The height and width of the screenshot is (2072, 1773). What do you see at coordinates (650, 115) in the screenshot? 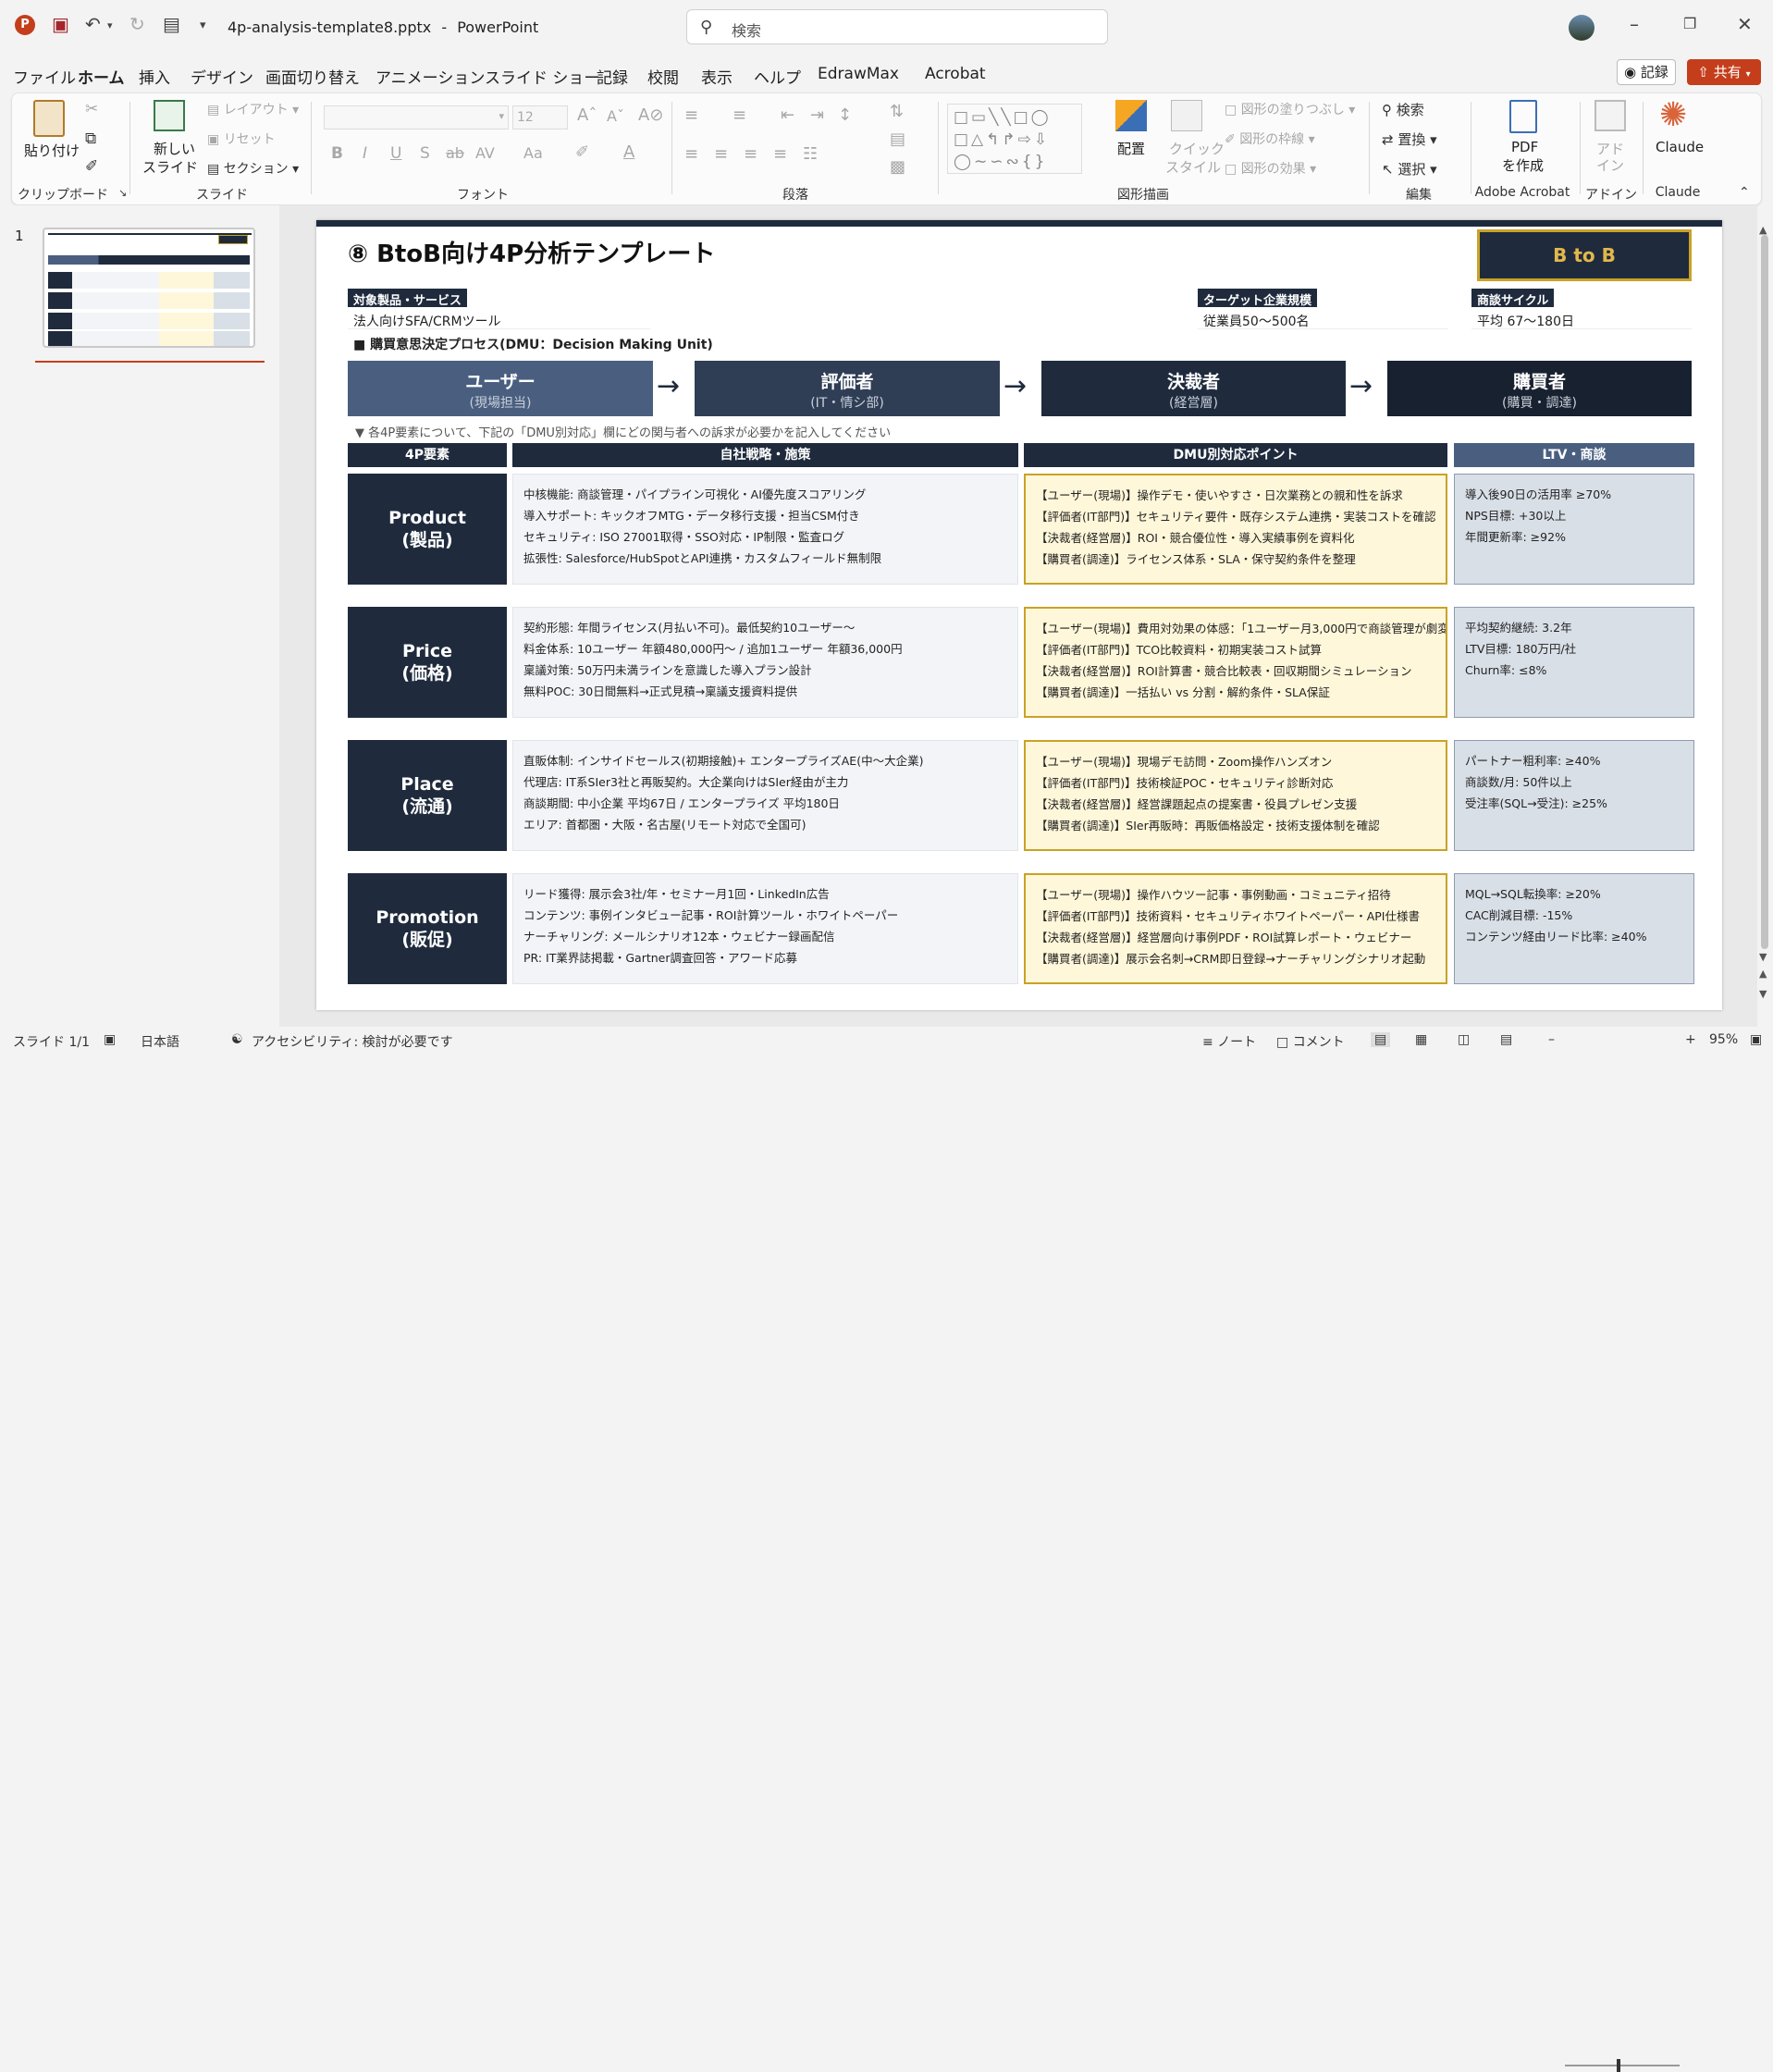
I see `clear-format-icon: A⊘` at bounding box center [650, 115].